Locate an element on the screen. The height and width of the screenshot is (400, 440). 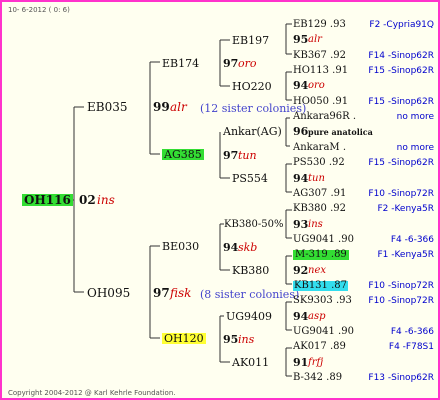
gen4-queen: AK017 .89 is located at coordinates (319, 347).